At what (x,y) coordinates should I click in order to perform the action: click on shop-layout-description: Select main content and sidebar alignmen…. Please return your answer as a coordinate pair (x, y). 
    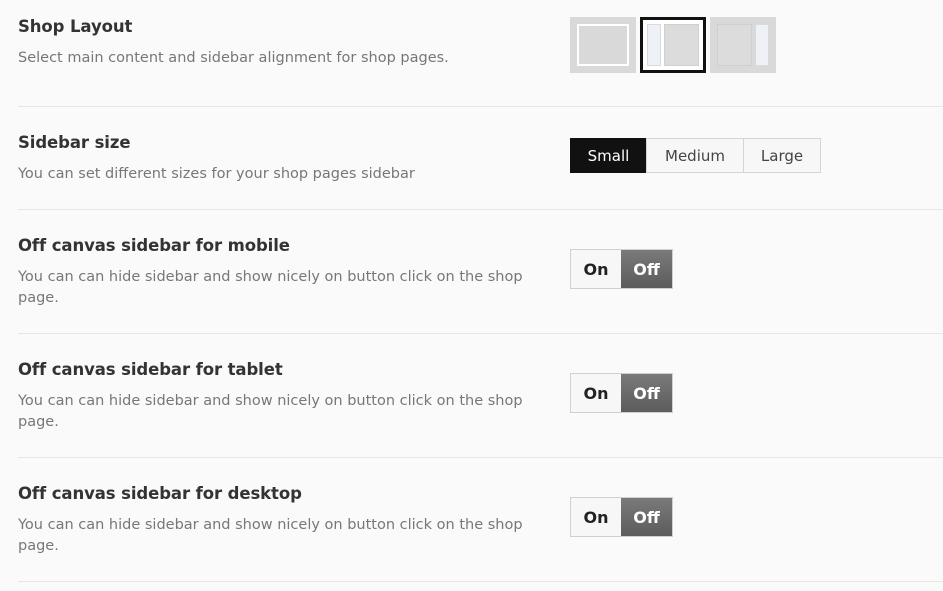
    Looking at the image, I should click on (233, 58).